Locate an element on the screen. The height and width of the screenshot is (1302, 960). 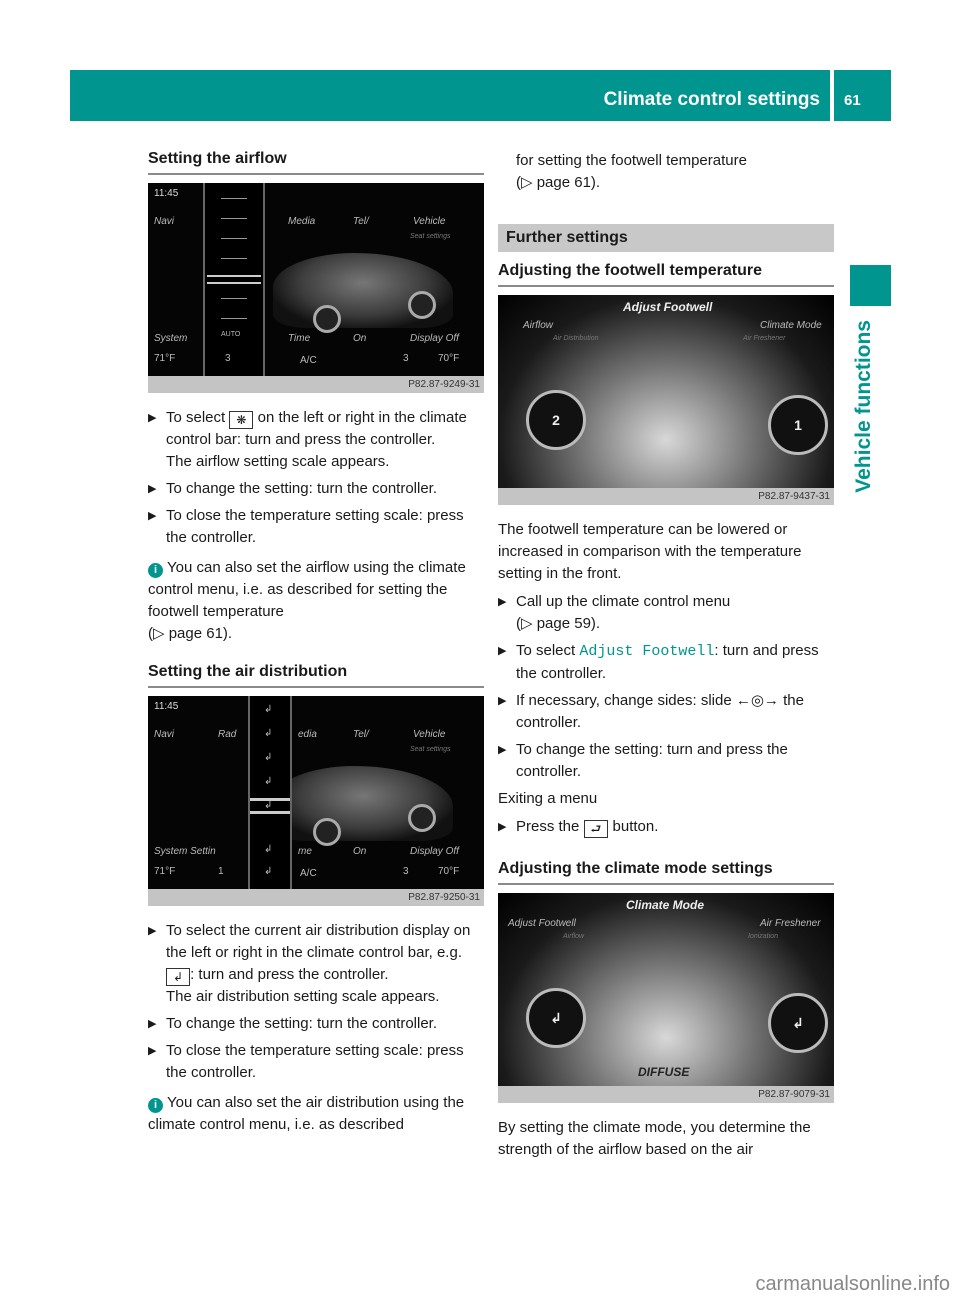
heading-climate-mode: Adjusting the climate mode settings is located at coordinates (666, 872).